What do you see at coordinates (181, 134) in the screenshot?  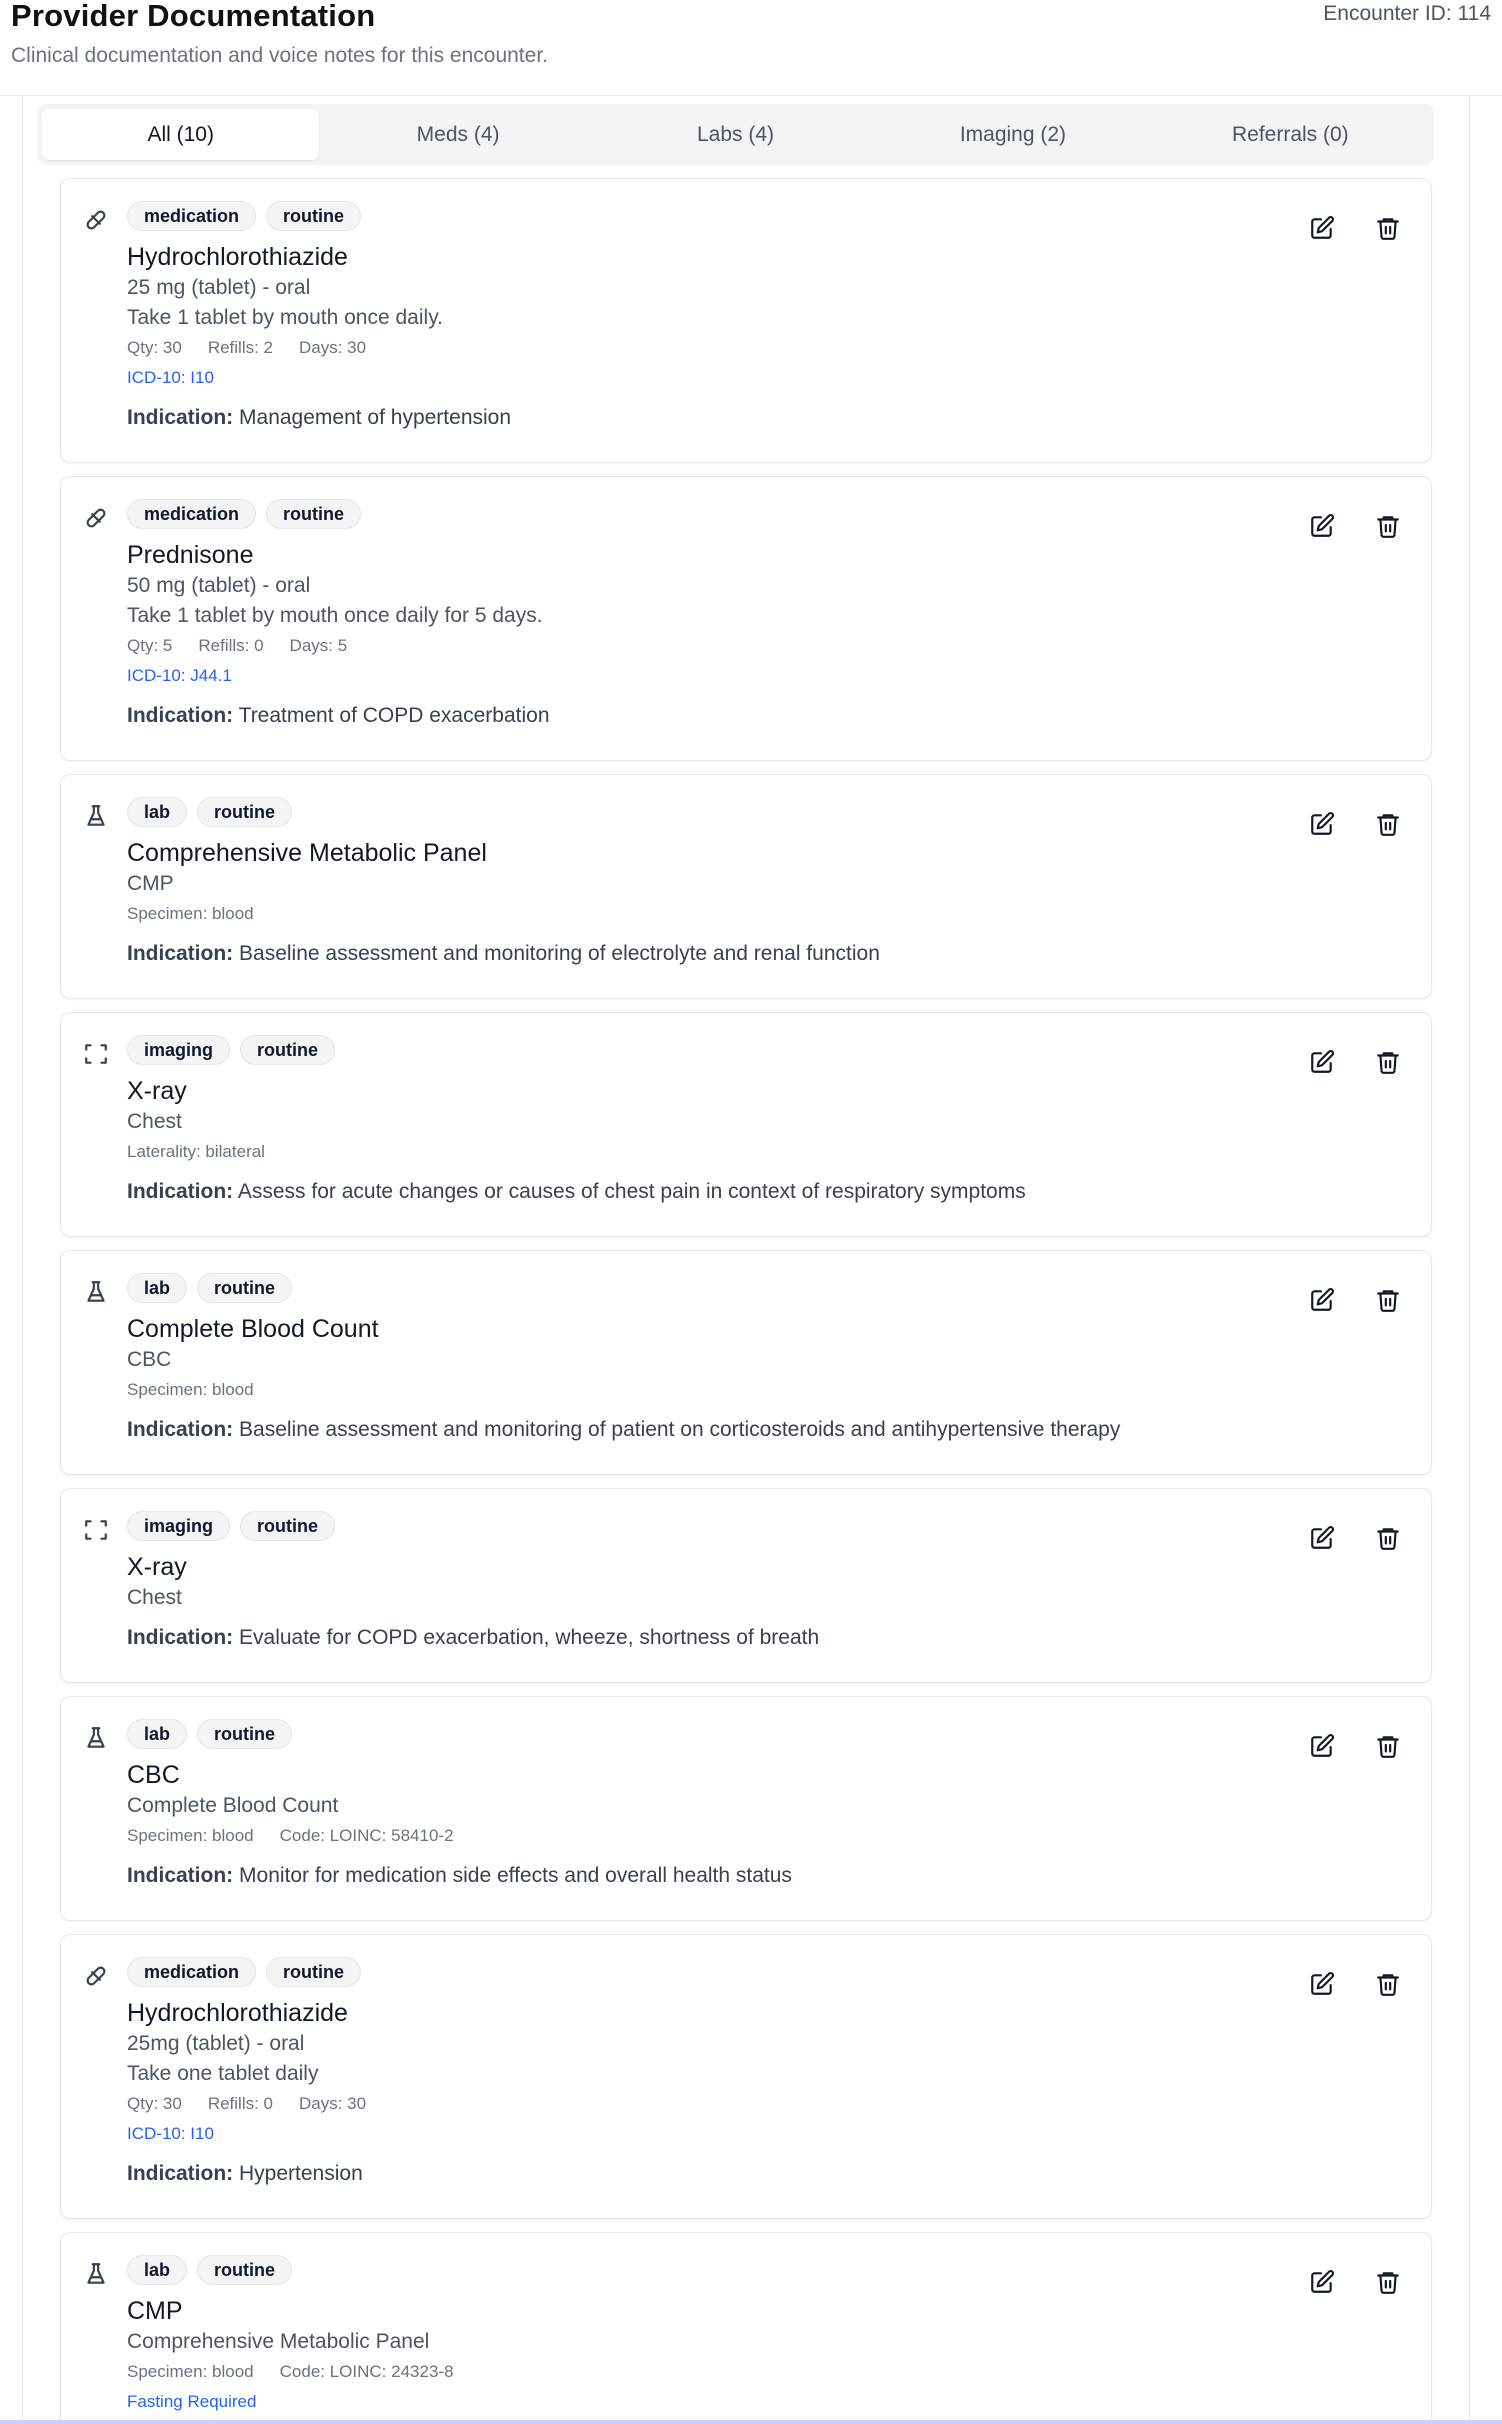 I see `tab-all: All (10)` at bounding box center [181, 134].